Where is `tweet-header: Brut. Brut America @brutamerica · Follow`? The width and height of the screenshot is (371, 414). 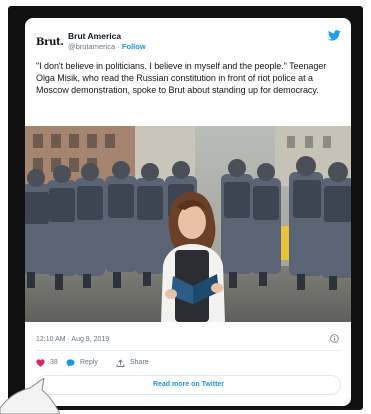 tweet-header: Brut. Brut America @brutamerica · Follow is located at coordinates (188, 41).